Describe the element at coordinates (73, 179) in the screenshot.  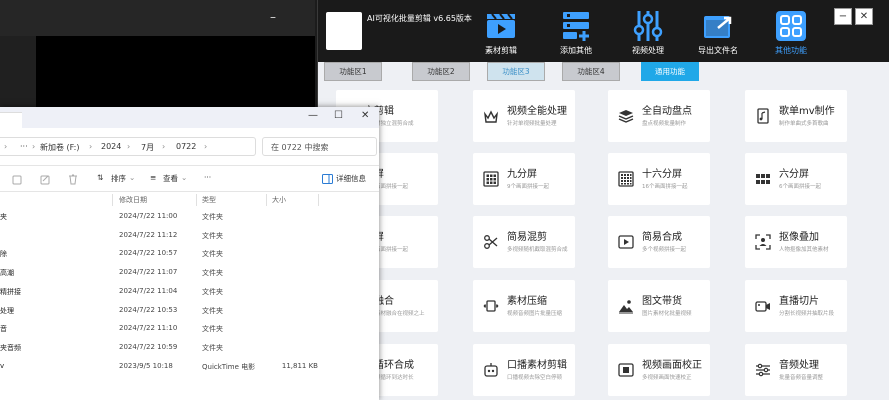
I see `delete-icon` at that location.